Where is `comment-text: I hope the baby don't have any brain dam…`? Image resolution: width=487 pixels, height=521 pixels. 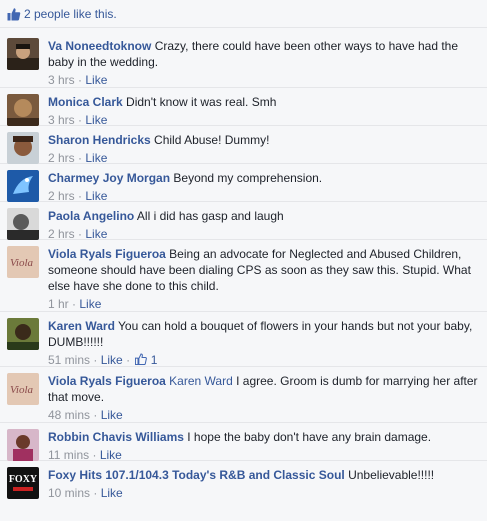 comment-text: I hope the baby don't have any brain dam… is located at coordinates (309, 437).